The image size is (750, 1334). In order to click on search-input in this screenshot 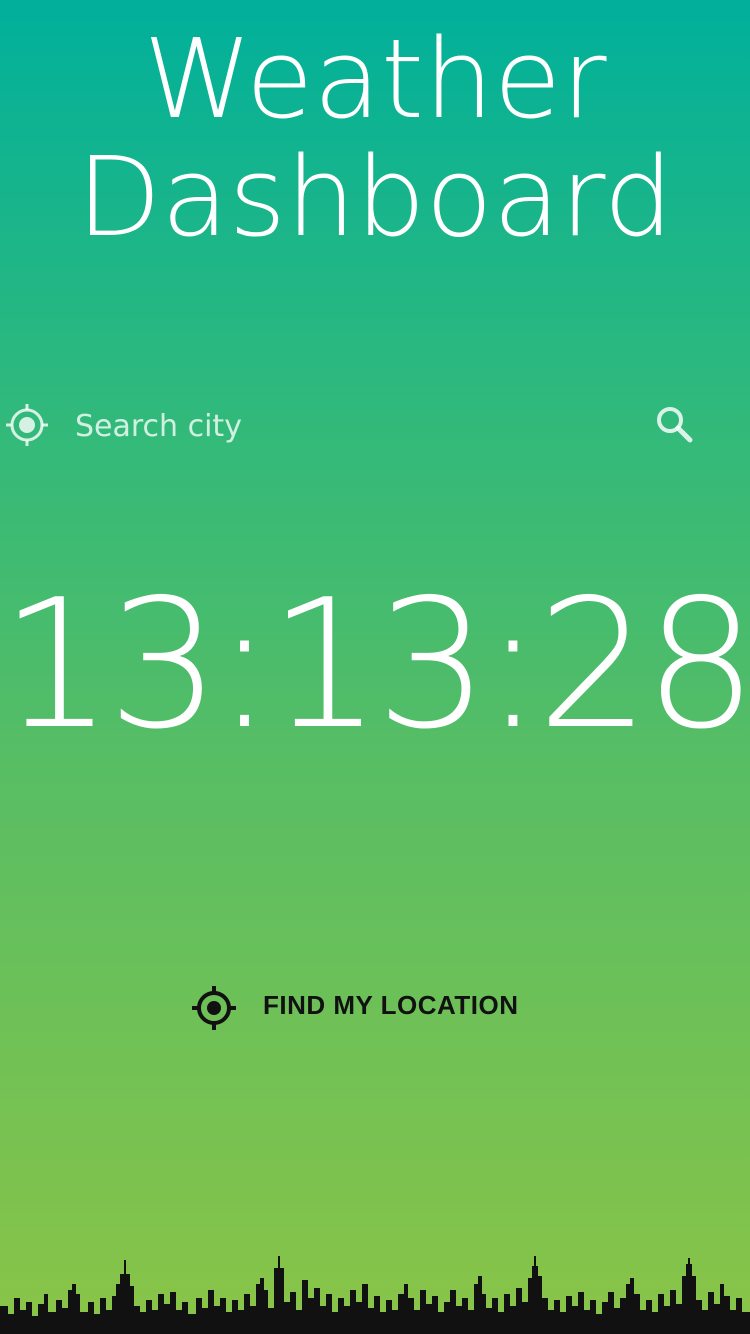, I will do `click(345, 426)`.